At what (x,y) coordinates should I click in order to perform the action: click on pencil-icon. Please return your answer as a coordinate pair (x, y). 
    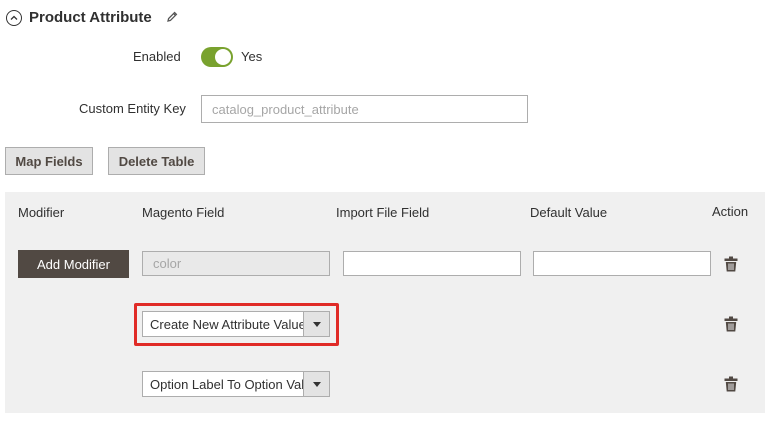
    Looking at the image, I should click on (172, 17).